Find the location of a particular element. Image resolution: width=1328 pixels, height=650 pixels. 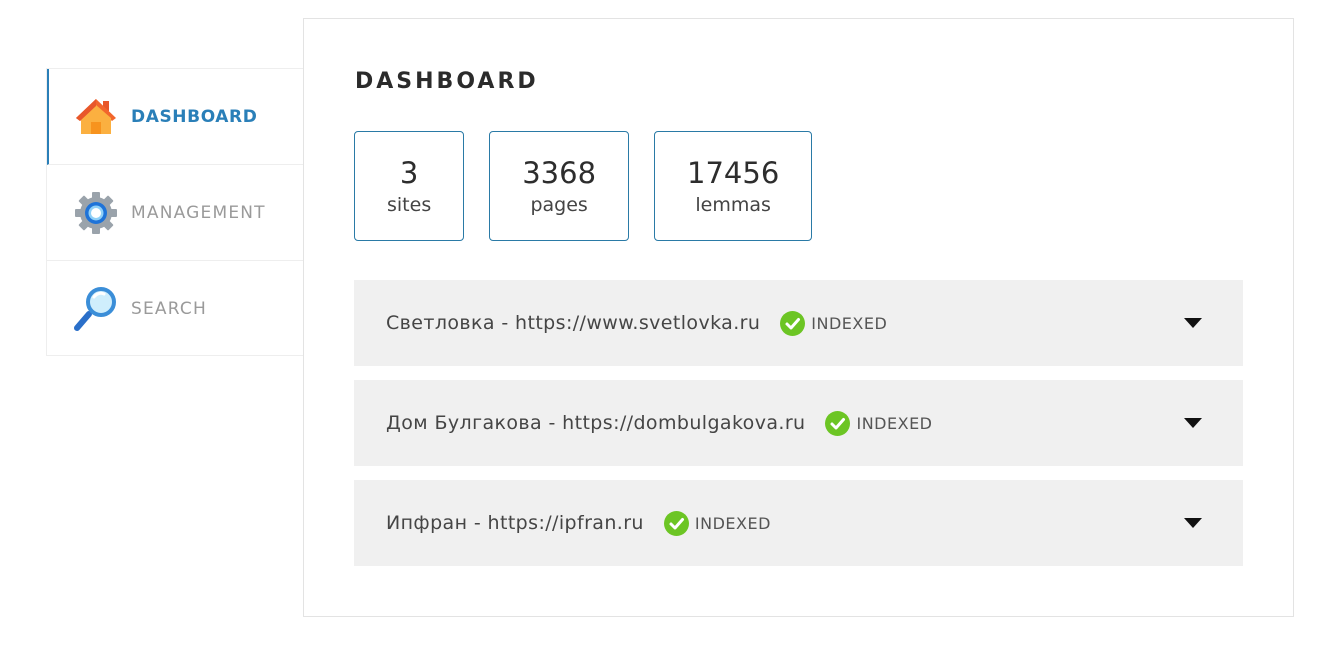

home-icon is located at coordinates (96, 117).